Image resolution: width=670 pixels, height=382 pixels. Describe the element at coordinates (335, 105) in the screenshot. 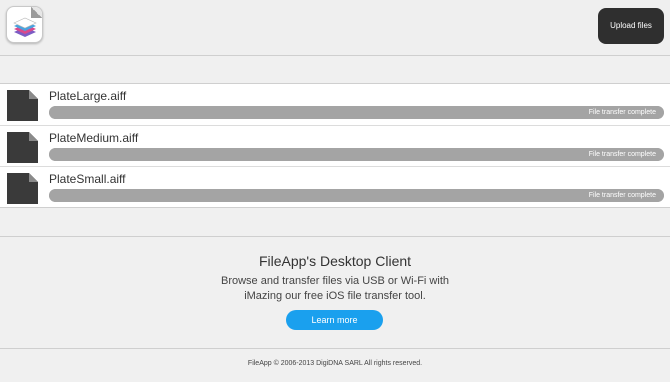

I see `file-row: PlateLarge.aiff File transfer complete` at that location.